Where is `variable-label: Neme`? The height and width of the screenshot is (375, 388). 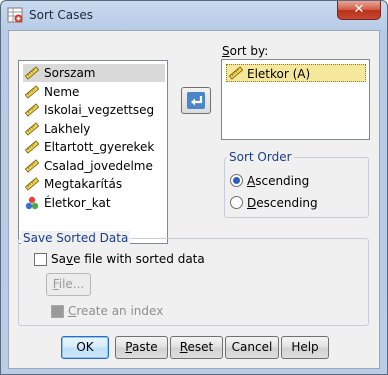
variable-label: Neme is located at coordinates (62, 91).